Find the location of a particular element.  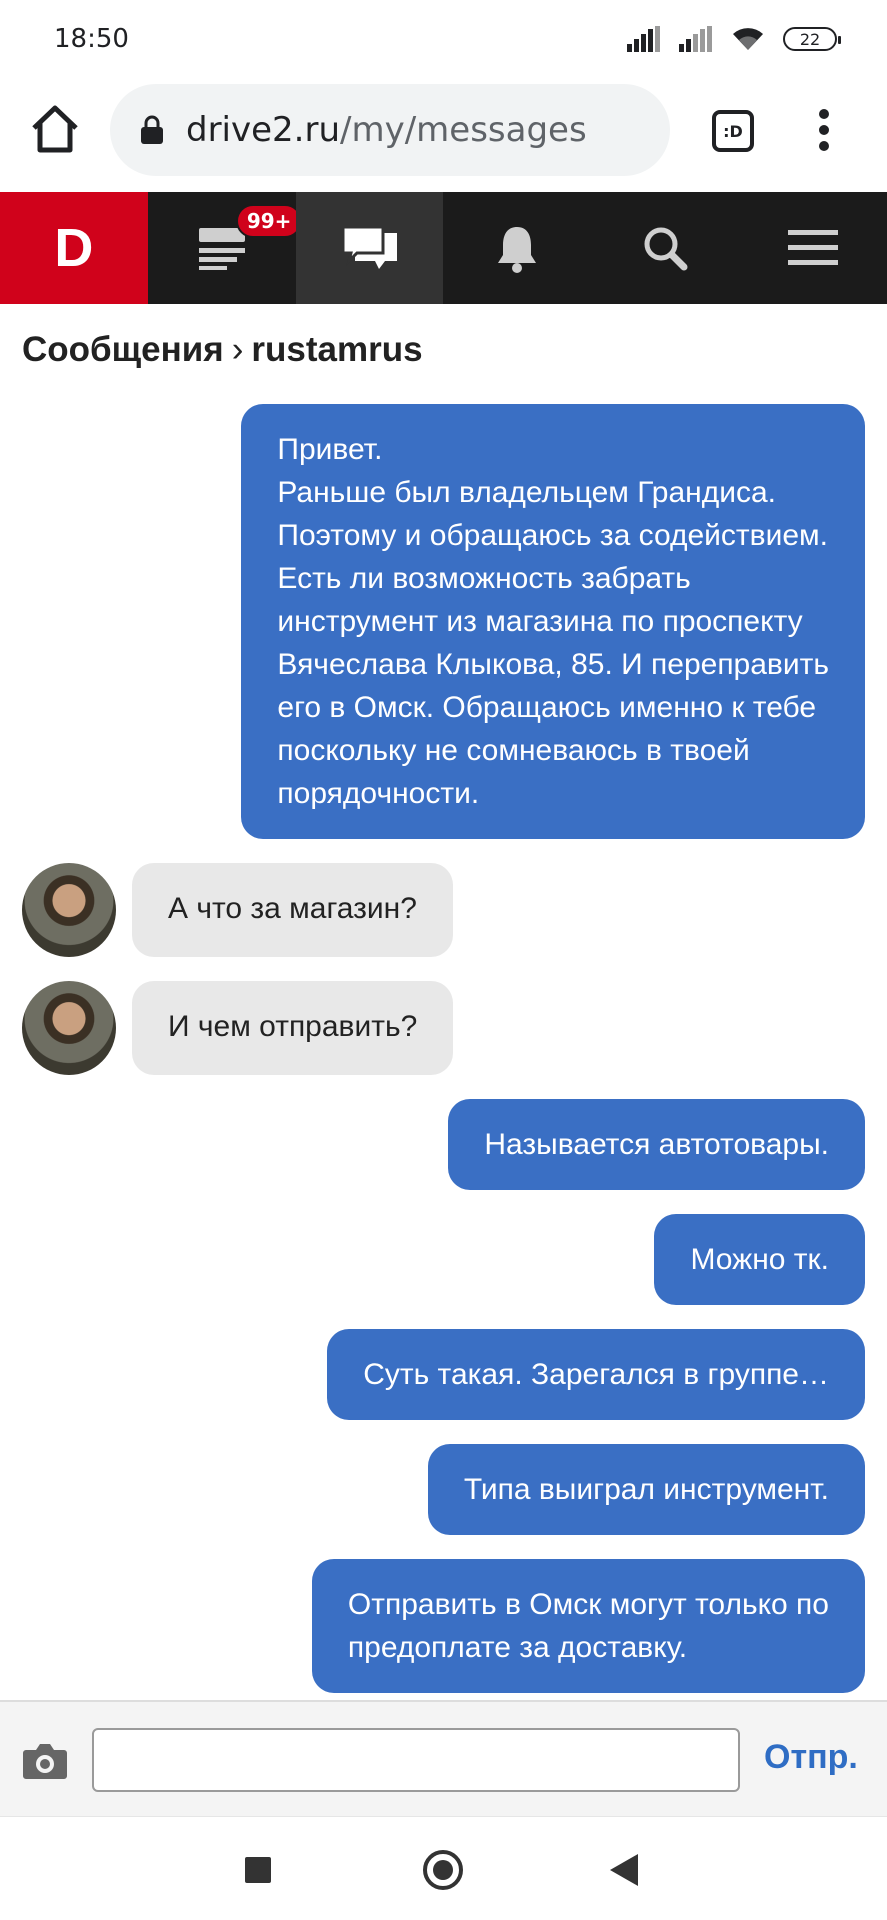

tab-switcher-button: :D is located at coordinates (733, 131).